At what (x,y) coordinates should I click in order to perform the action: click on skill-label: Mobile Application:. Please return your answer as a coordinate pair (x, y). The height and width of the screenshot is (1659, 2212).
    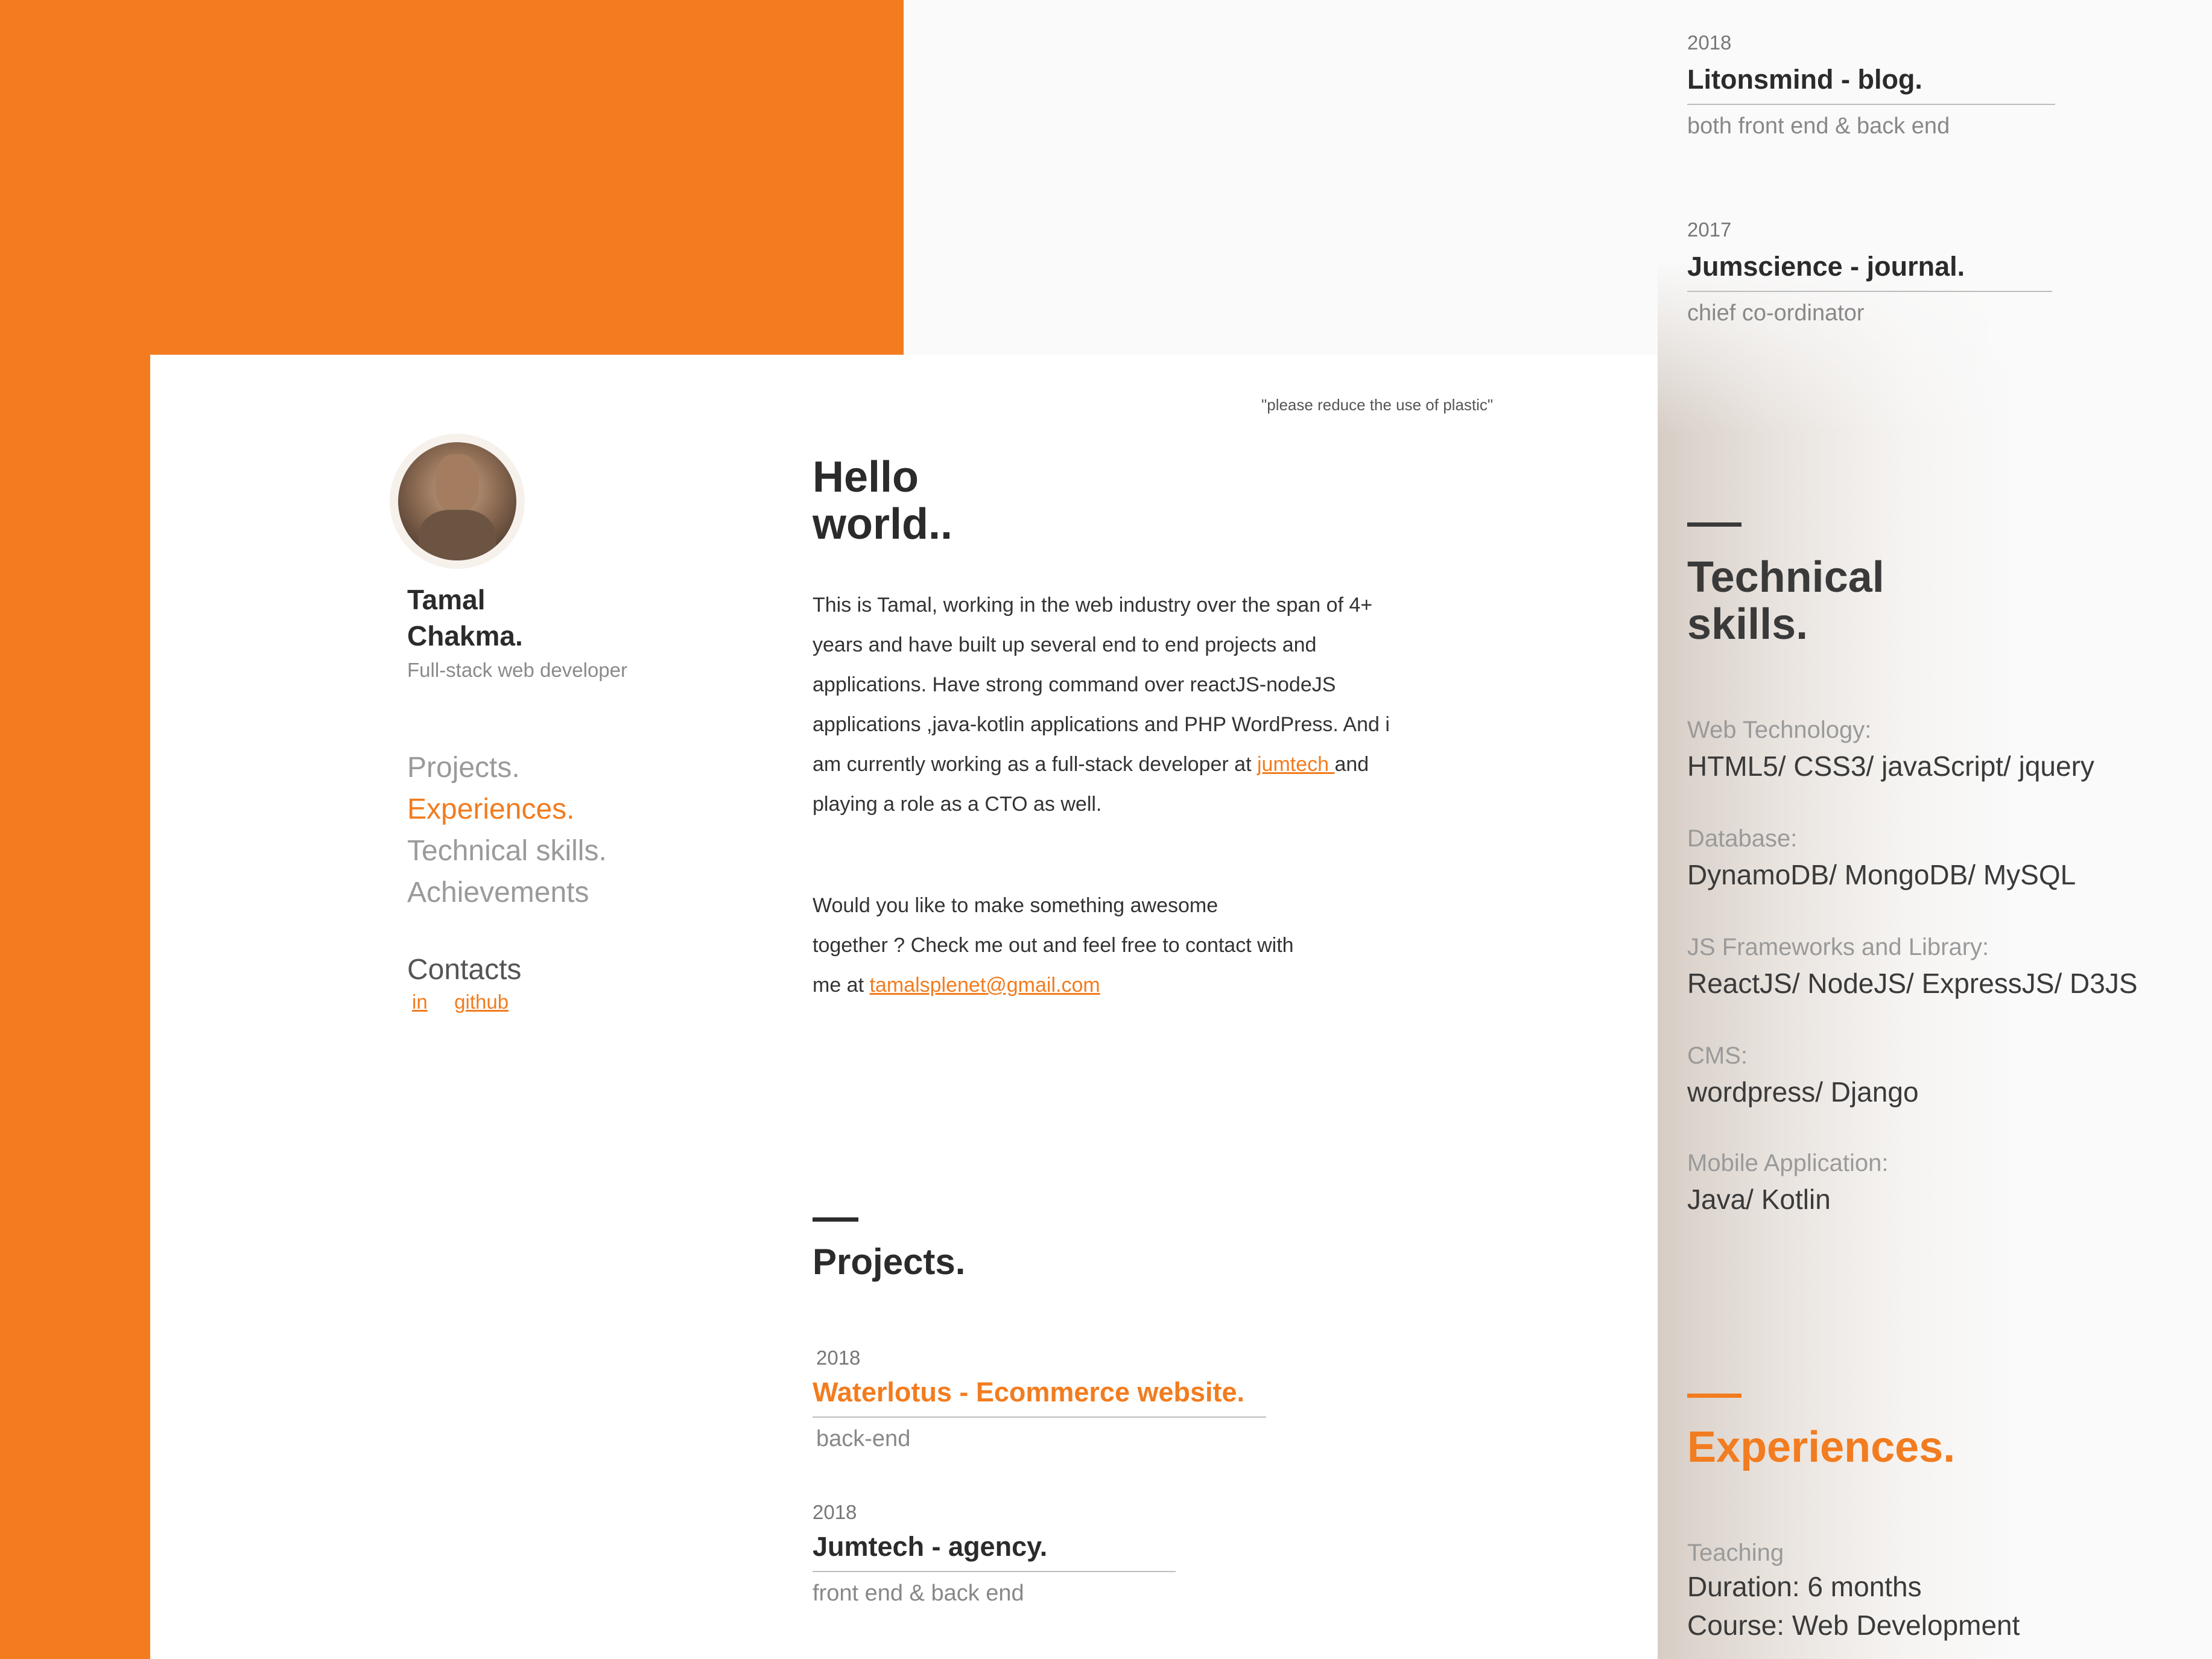
    Looking at the image, I should click on (1788, 1163).